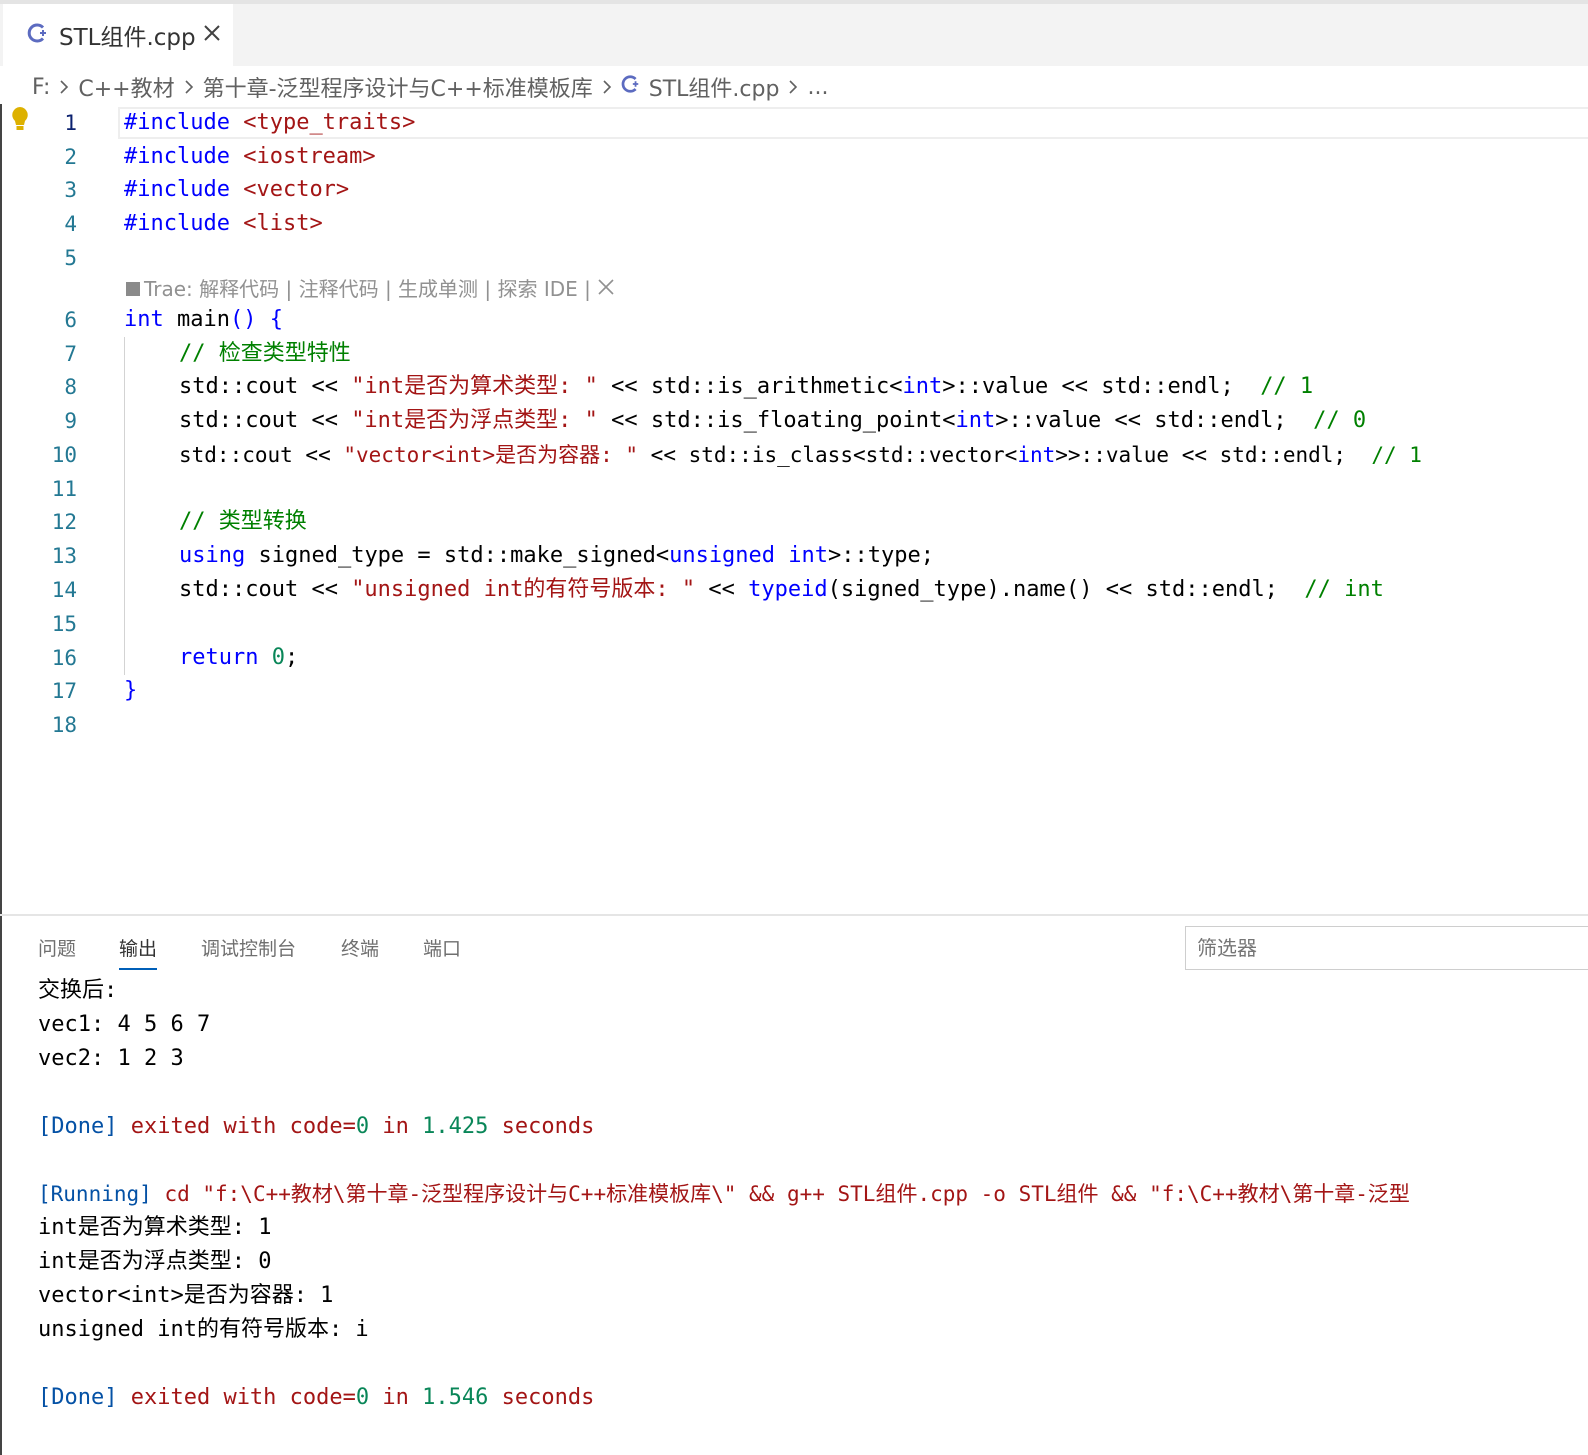 Image resolution: width=1588 pixels, height=1455 pixels. Describe the element at coordinates (131, 690) in the screenshot. I see `code-line-17: }` at that location.